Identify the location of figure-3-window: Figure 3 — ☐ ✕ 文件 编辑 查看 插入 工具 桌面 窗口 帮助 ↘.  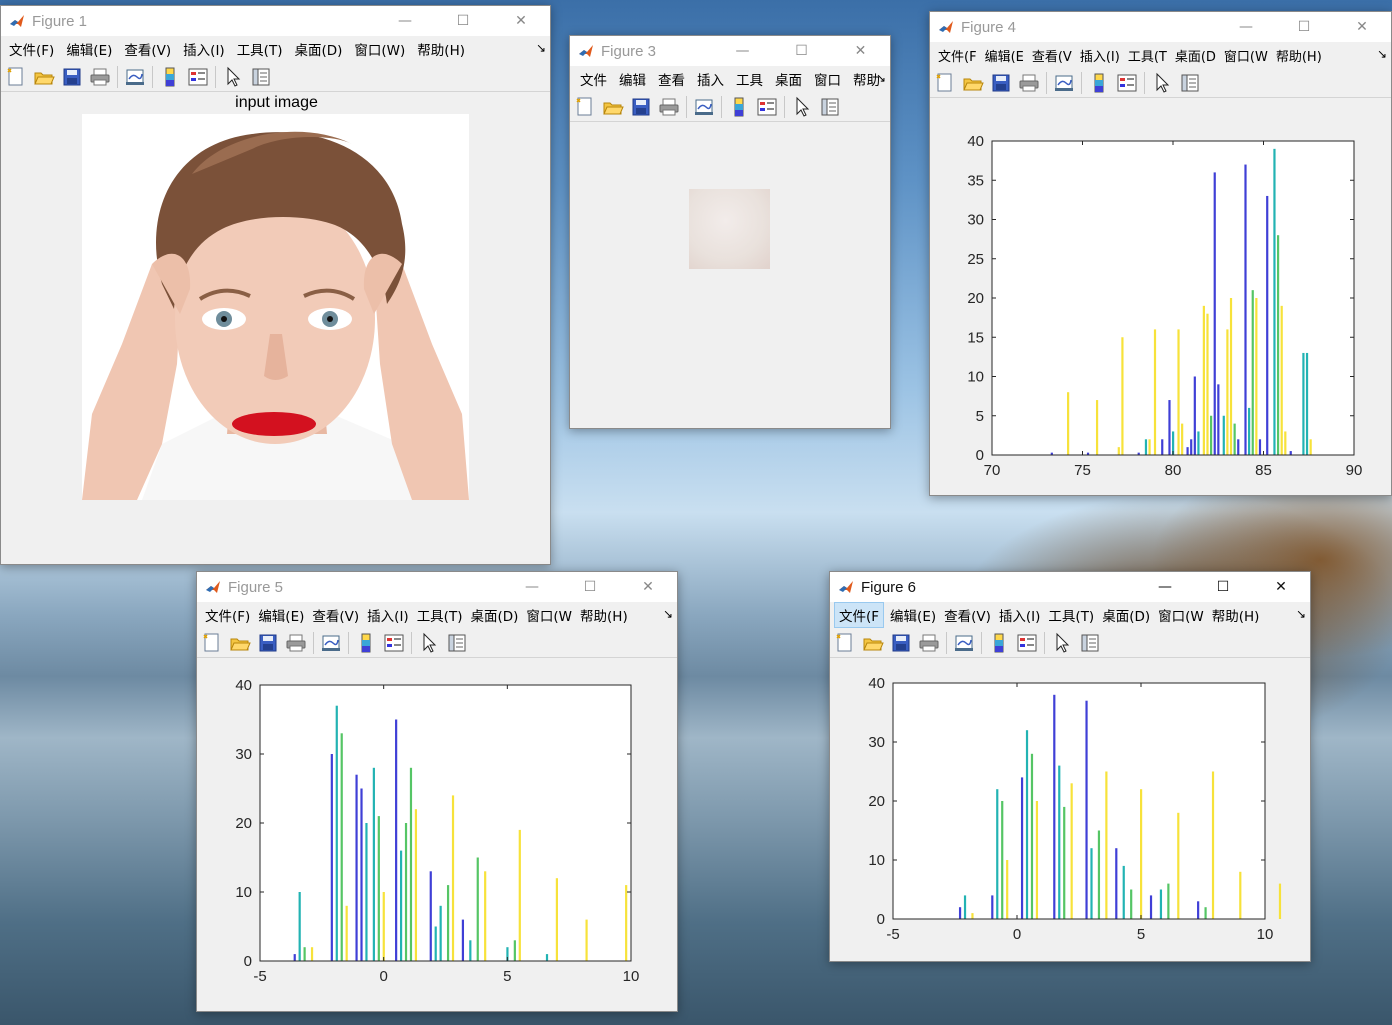
(730, 232).